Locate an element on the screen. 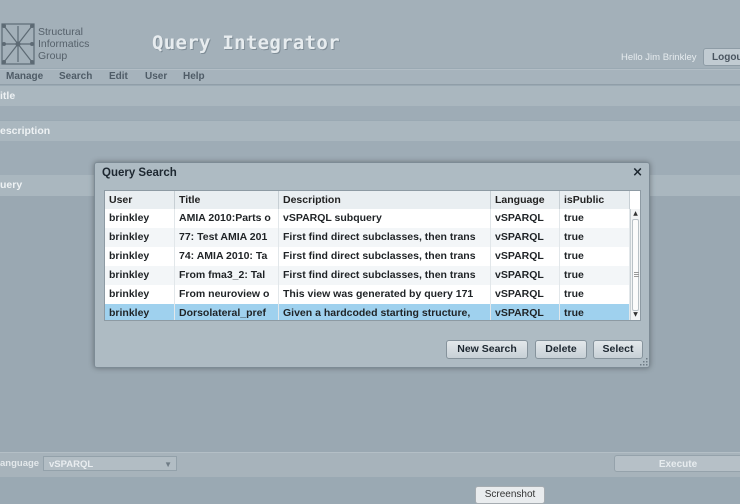 This screenshot has height=504, width=740. scrollbar-thumb is located at coordinates (635, 265).